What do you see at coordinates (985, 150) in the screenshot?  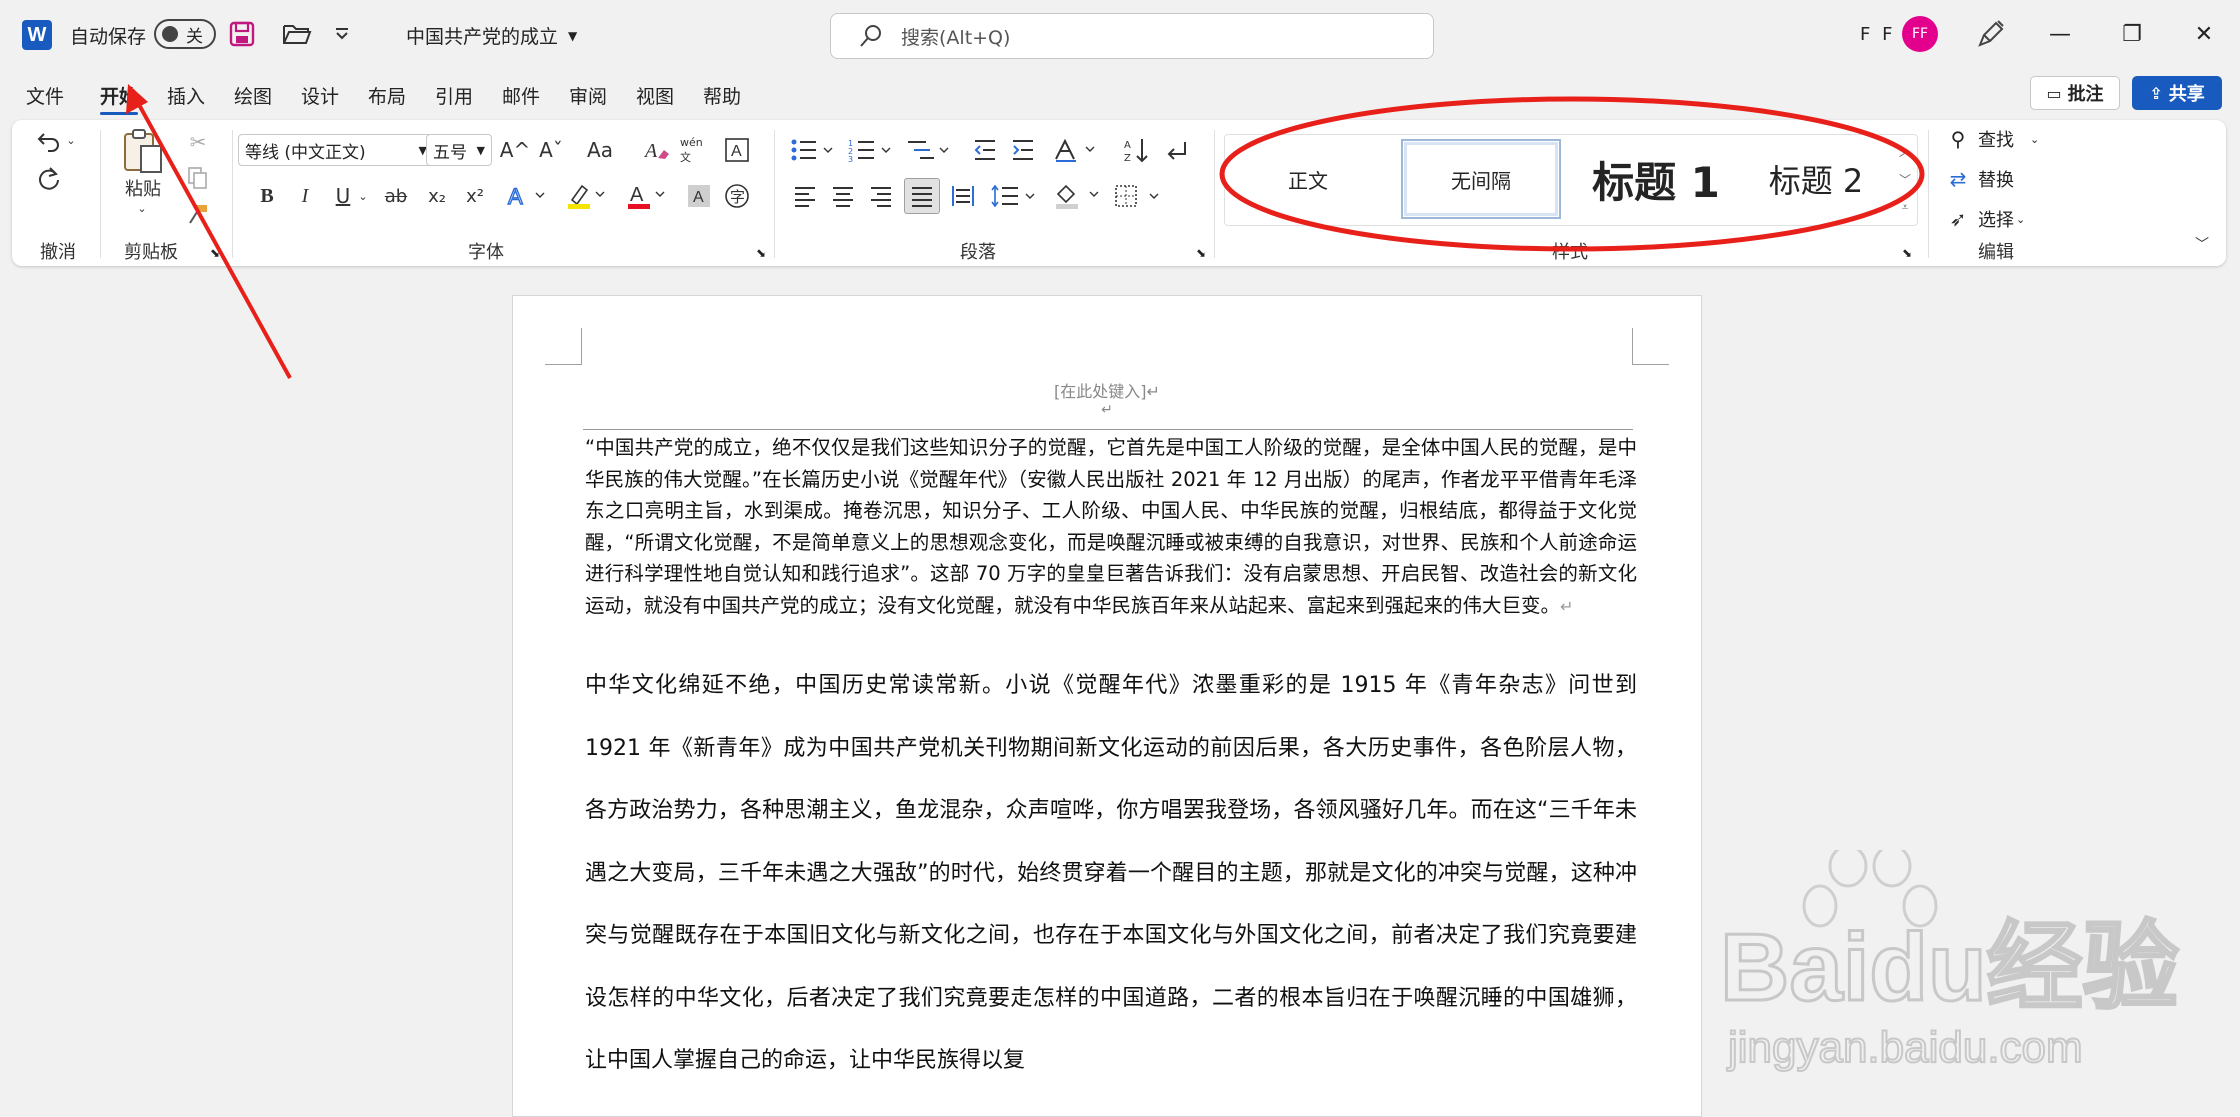 I see `decrease-indent-icon` at bounding box center [985, 150].